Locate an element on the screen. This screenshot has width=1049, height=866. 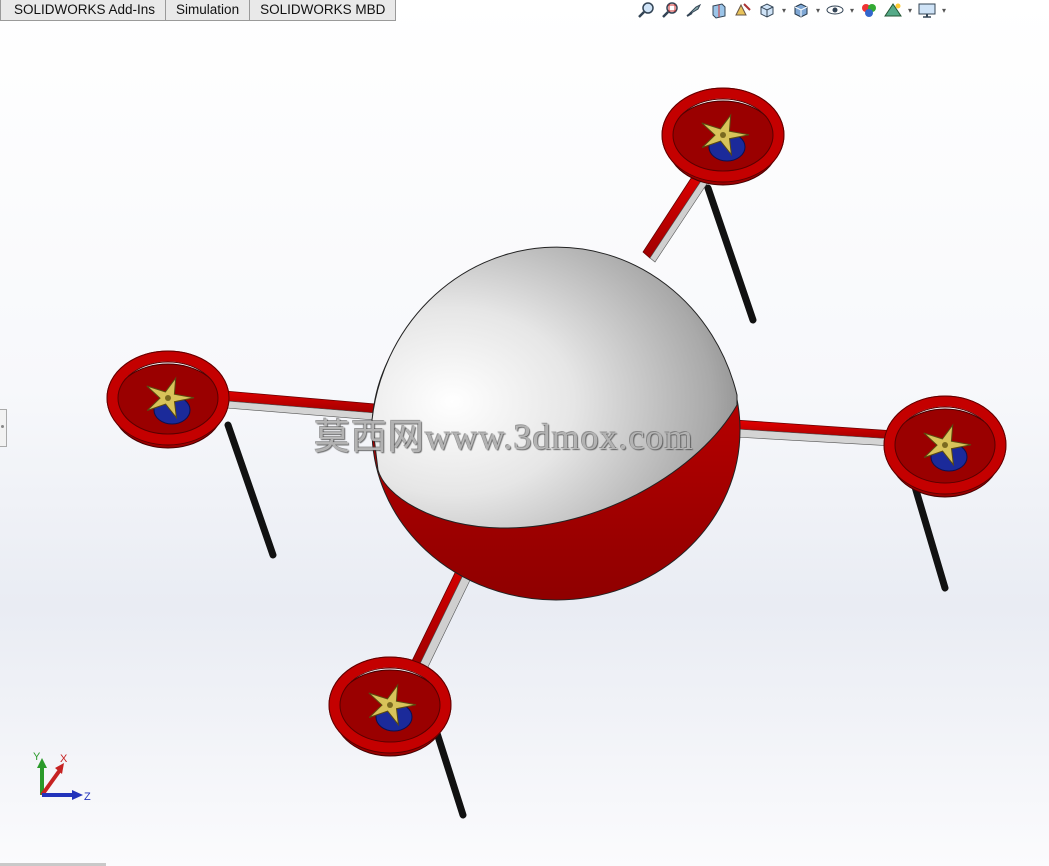
triad-y-label: Y is located at coordinates (37, 757).